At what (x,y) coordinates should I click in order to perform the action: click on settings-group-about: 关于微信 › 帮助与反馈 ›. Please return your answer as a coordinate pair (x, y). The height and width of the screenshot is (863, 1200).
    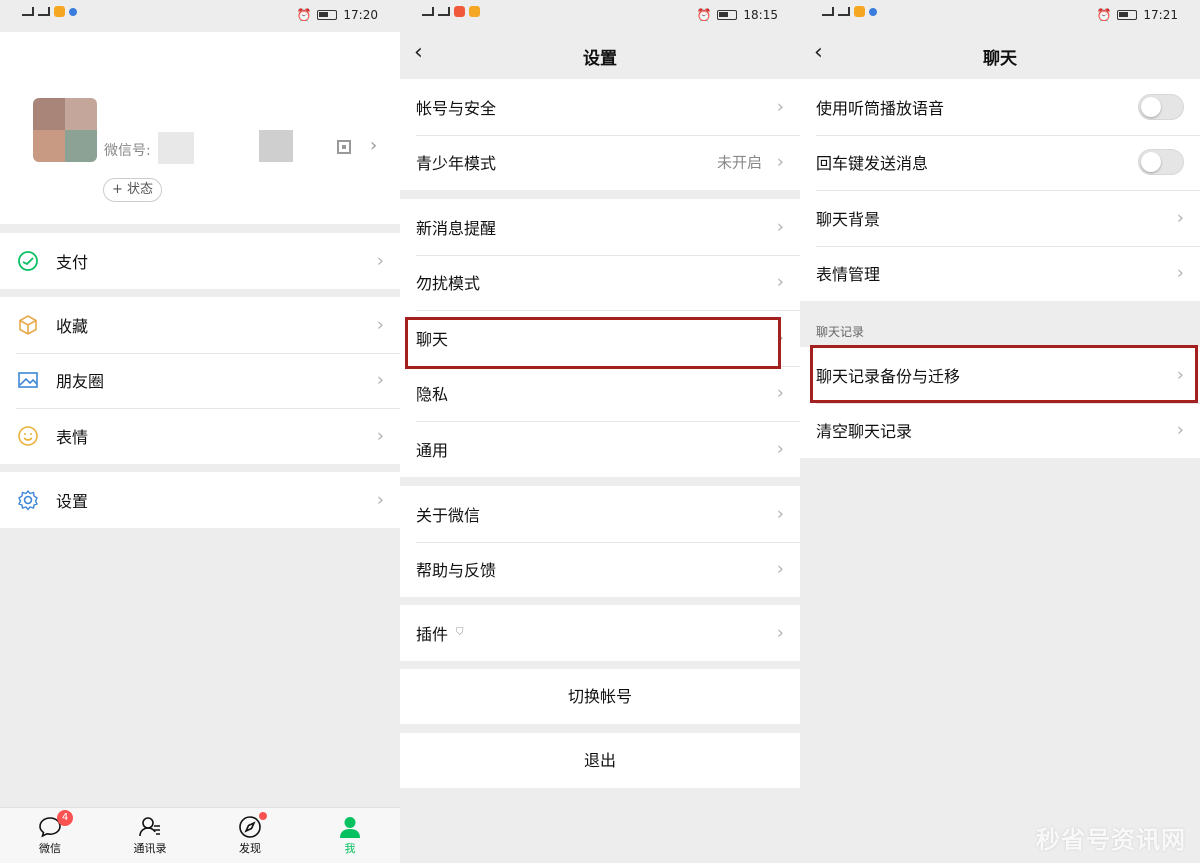
    Looking at the image, I should click on (600, 541).